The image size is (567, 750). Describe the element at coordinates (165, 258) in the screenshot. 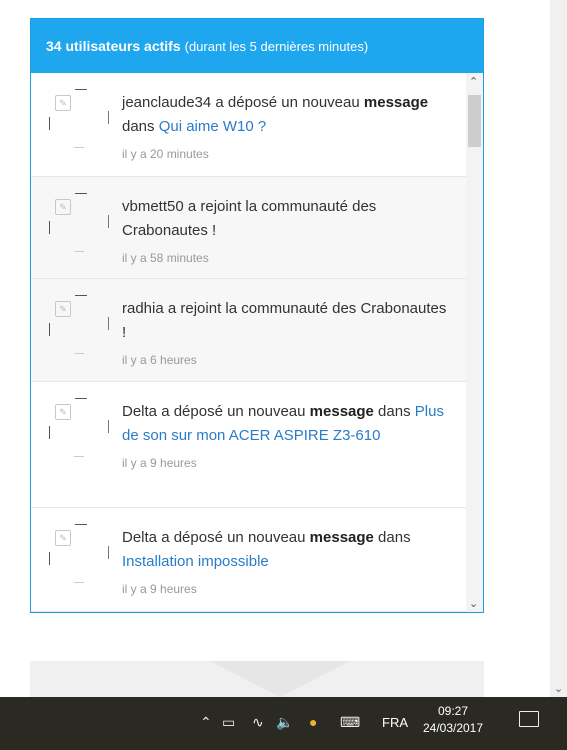

I see `feed-timestamp: il y a 58 minutes` at that location.